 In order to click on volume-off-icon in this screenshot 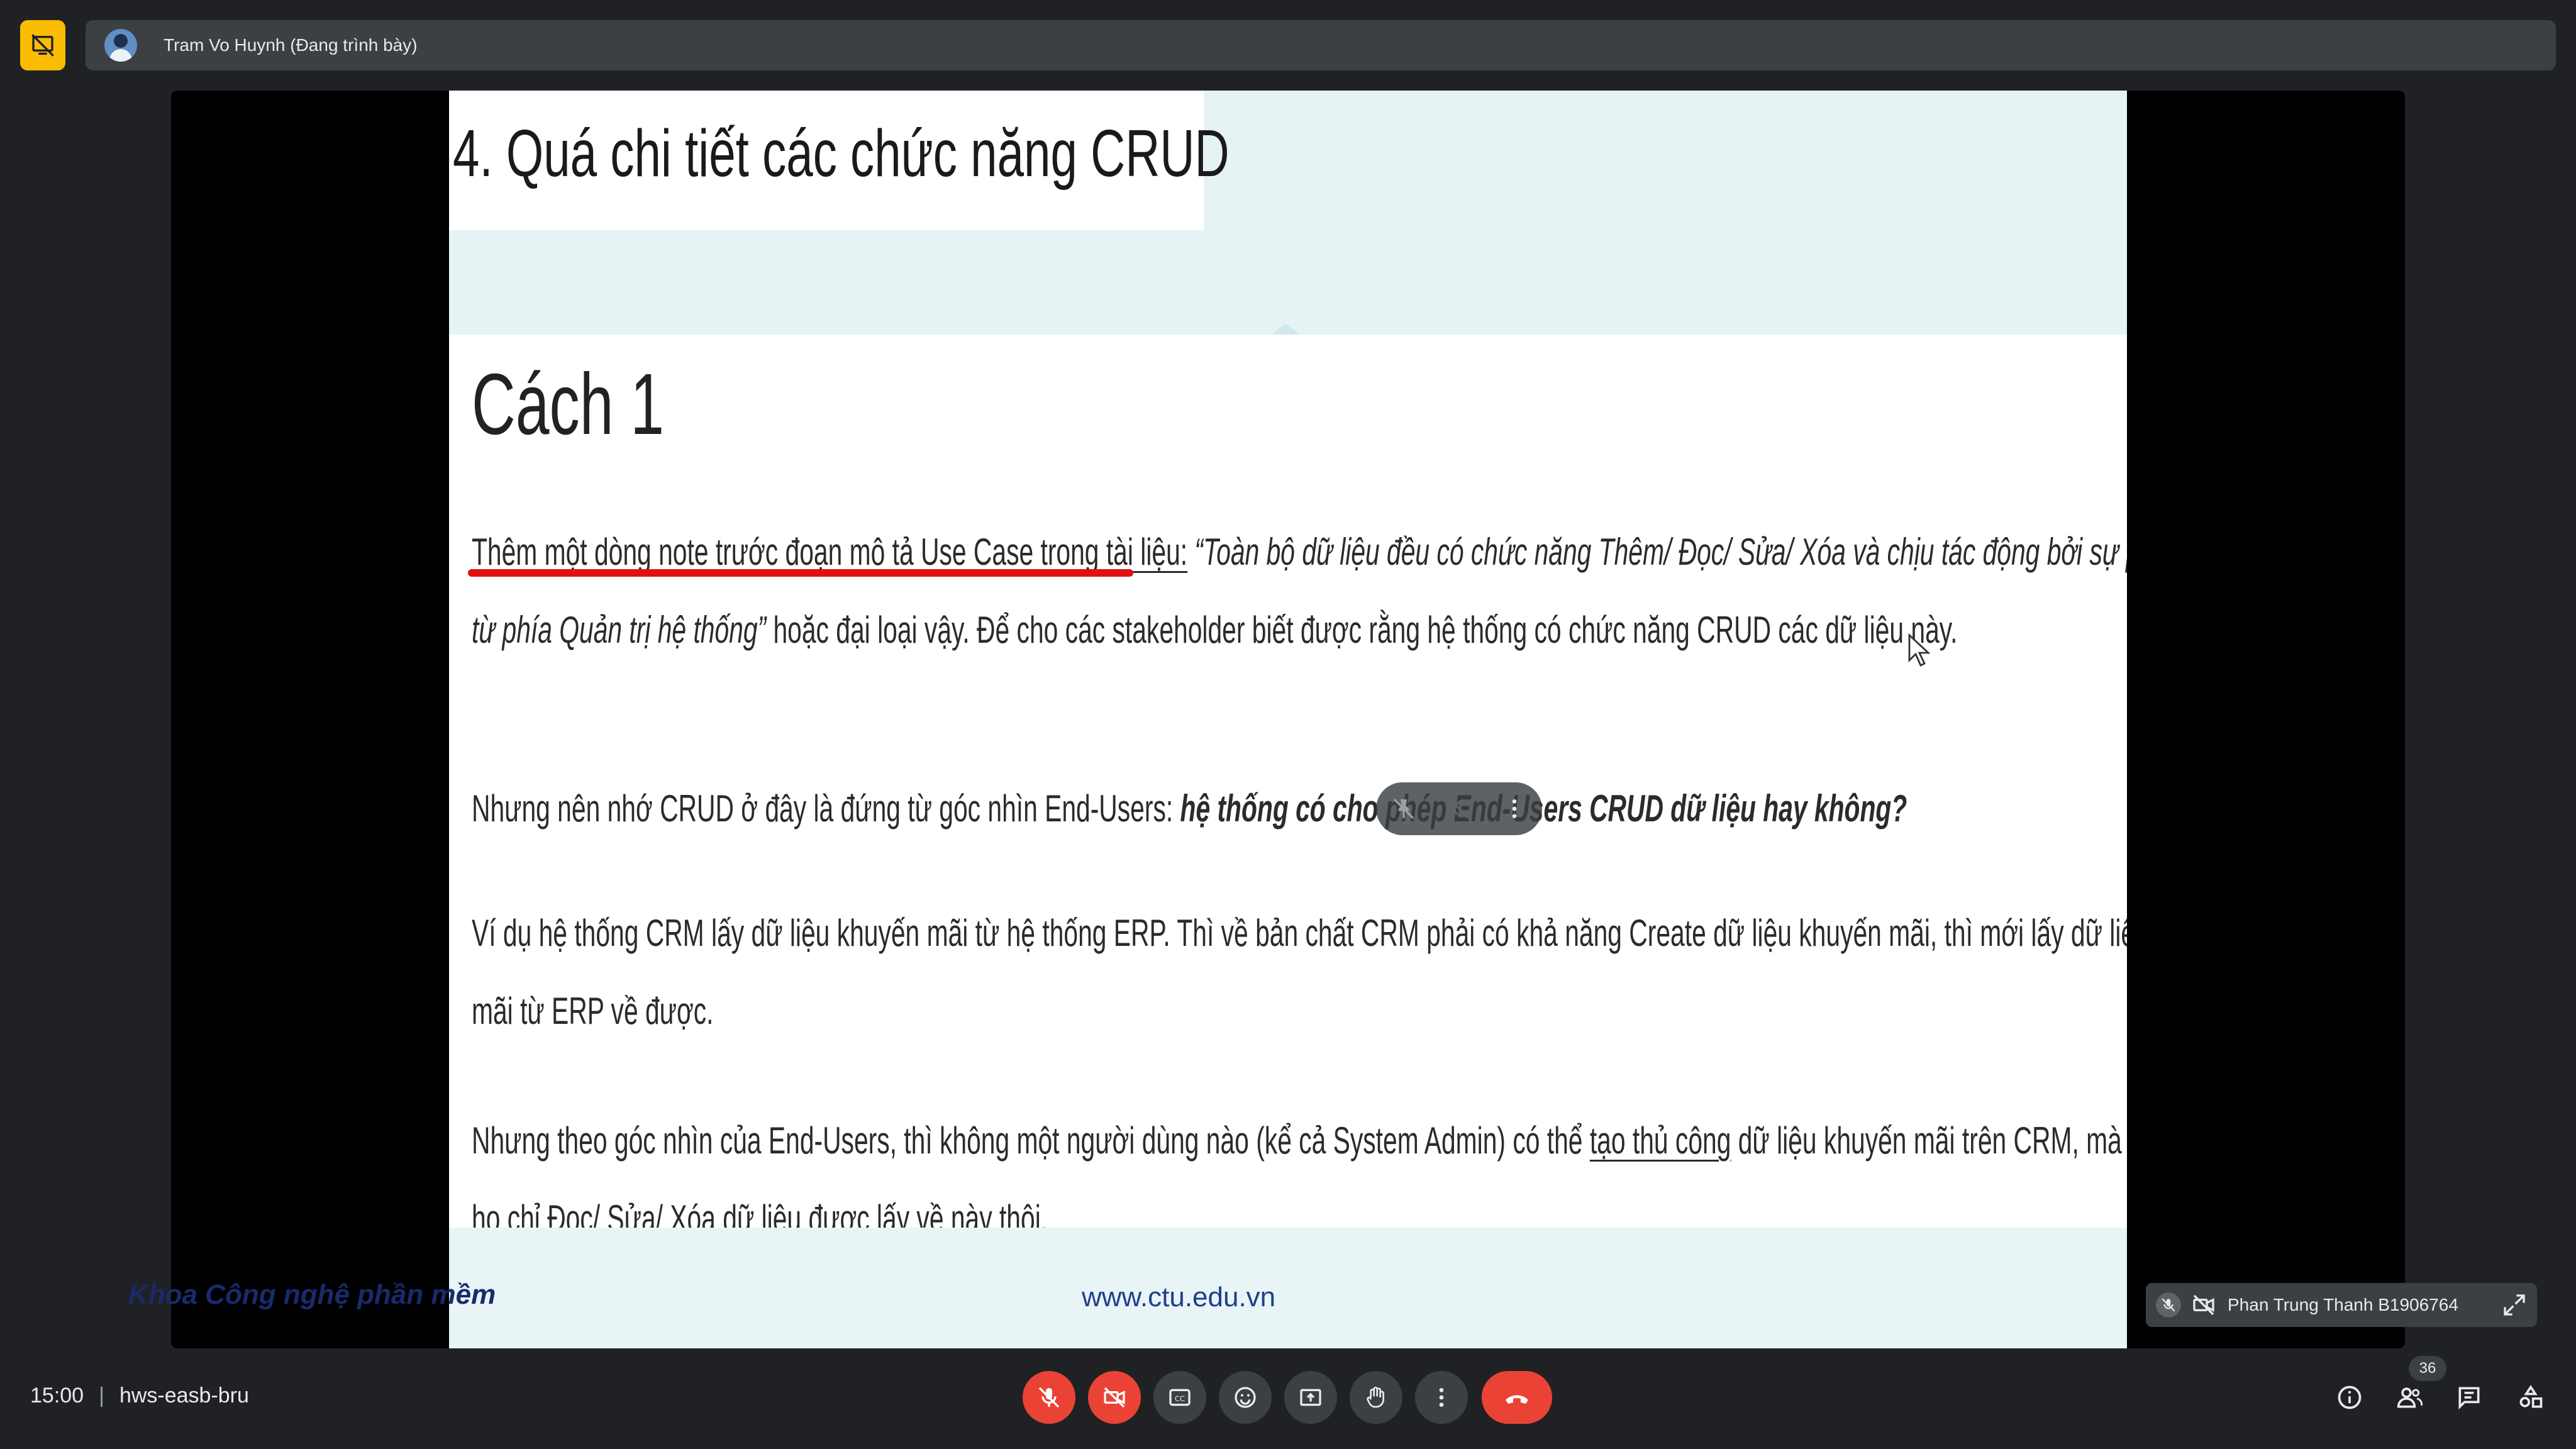, I will do `click(1459, 808)`.